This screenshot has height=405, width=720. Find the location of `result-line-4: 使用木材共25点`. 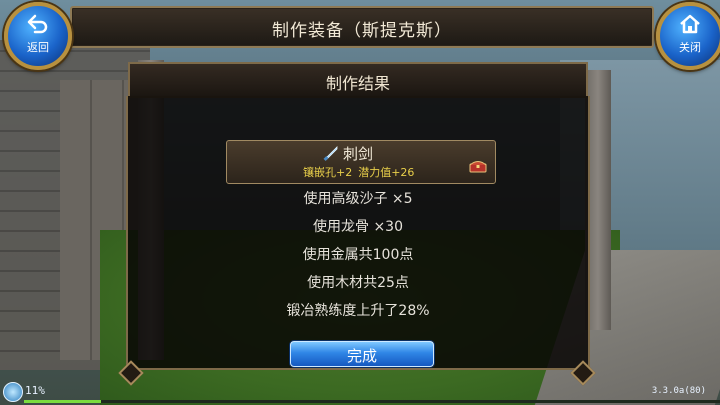

result-line-4: 使用木材共25点 is located at coordinates (358, 283).